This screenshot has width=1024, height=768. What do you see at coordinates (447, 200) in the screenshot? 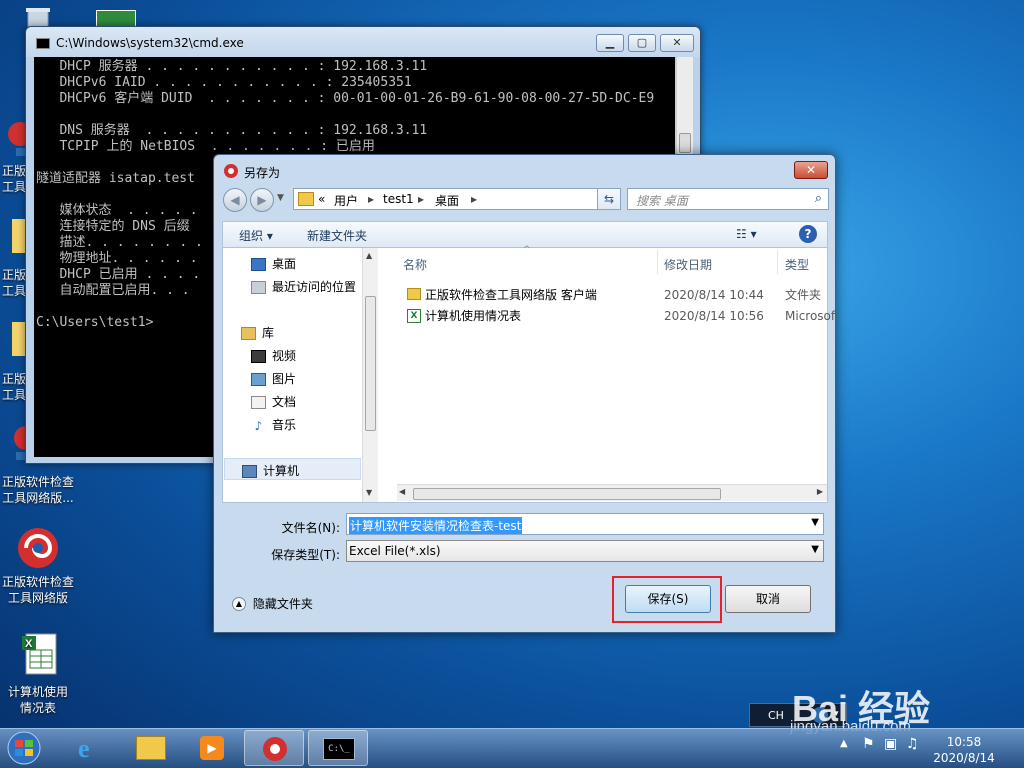
I see `breadcrumb-desktop: 桌面` at bounding box center [447, 200].